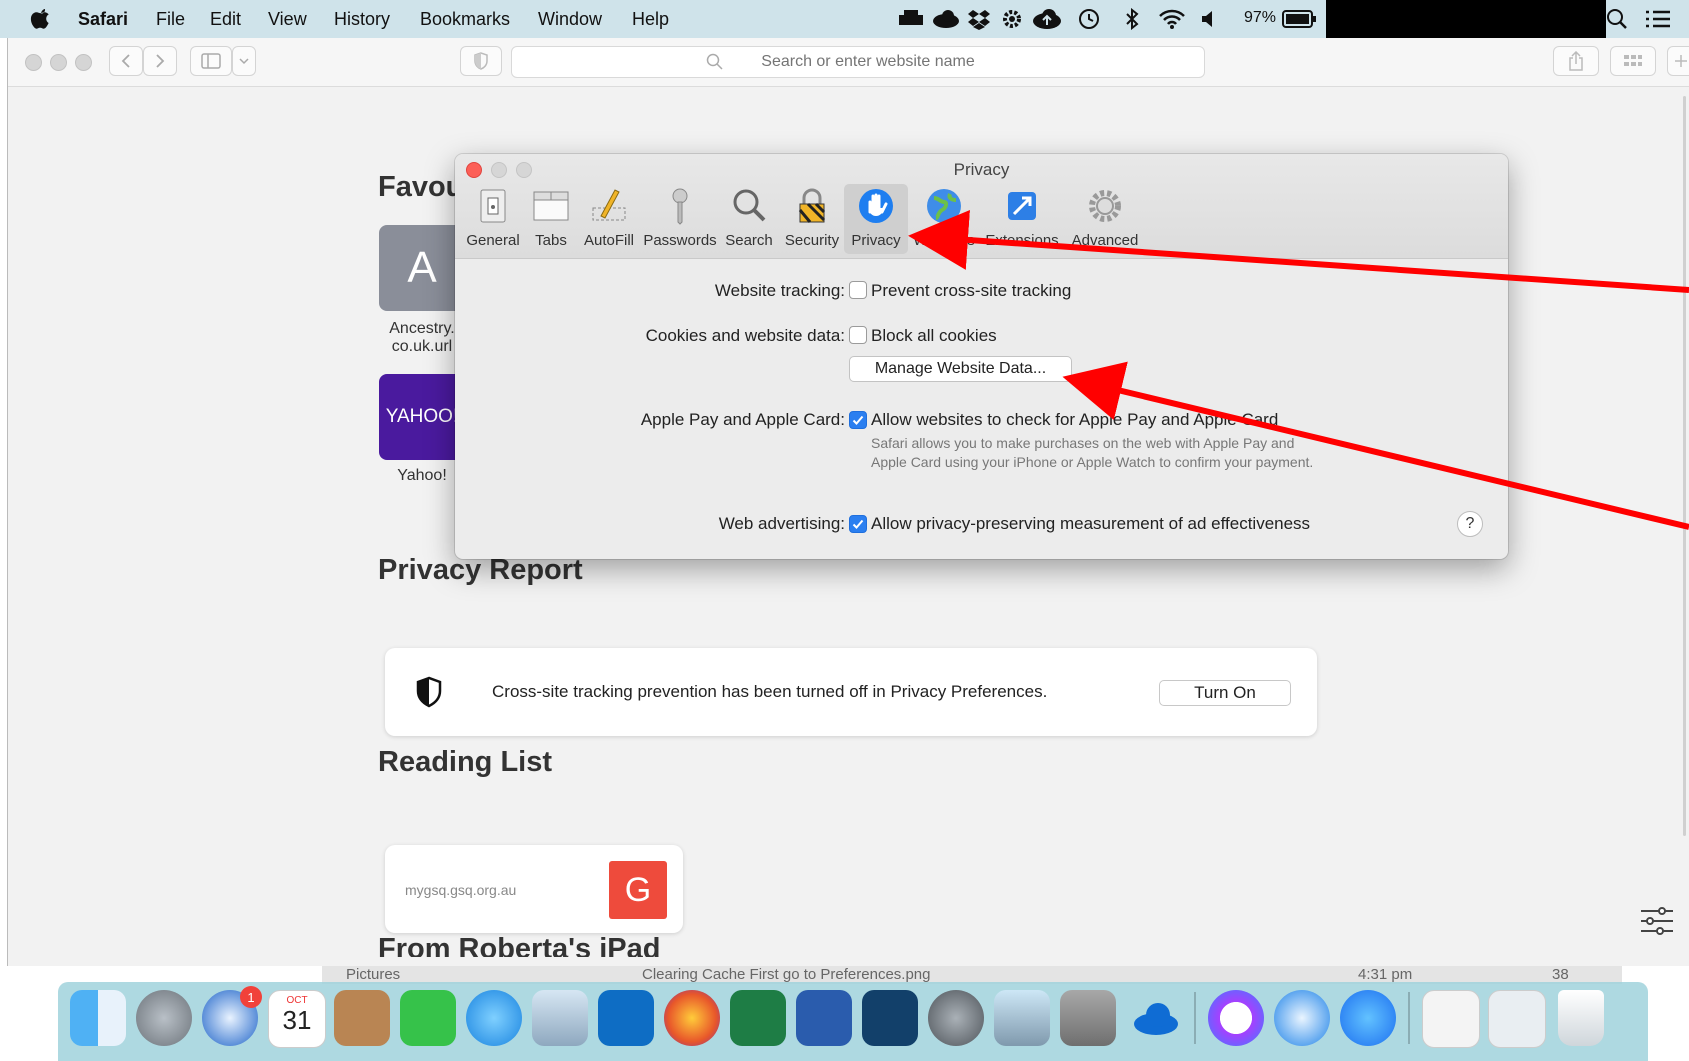 The height and width of the screenshot is (1061, 1689). What do you see at coordinates (1088, 1018) in the screenshot?
I see `calculator-icon` at bounding box center [1088, 1018].